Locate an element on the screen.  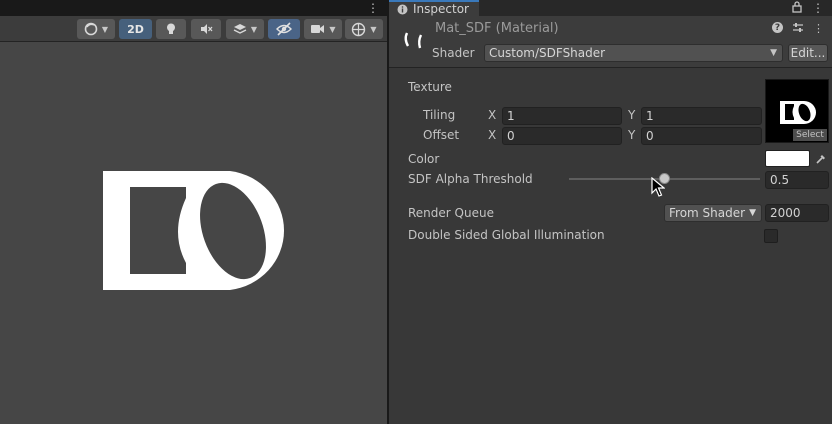
color-swatch is located at coordinates (787, 158).